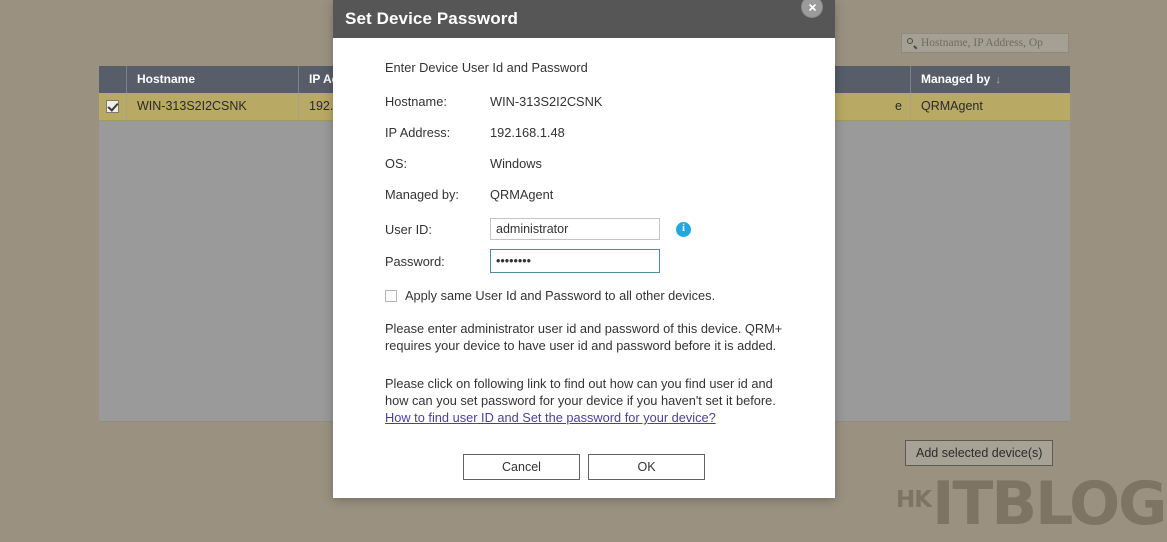 This screenshot has height=542, width=1167. What do you see at coordinates (396, 163) in the screenshot?
I see `info-label-os: OS:` at bounding box center [396, 163].